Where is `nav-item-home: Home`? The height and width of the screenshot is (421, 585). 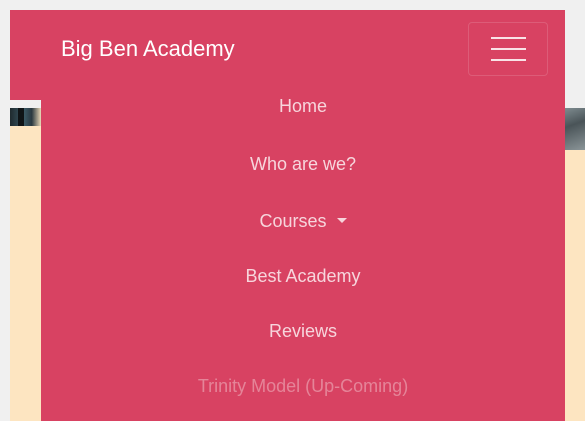 nav-item-home: Home is located at coordinates (303, 106).